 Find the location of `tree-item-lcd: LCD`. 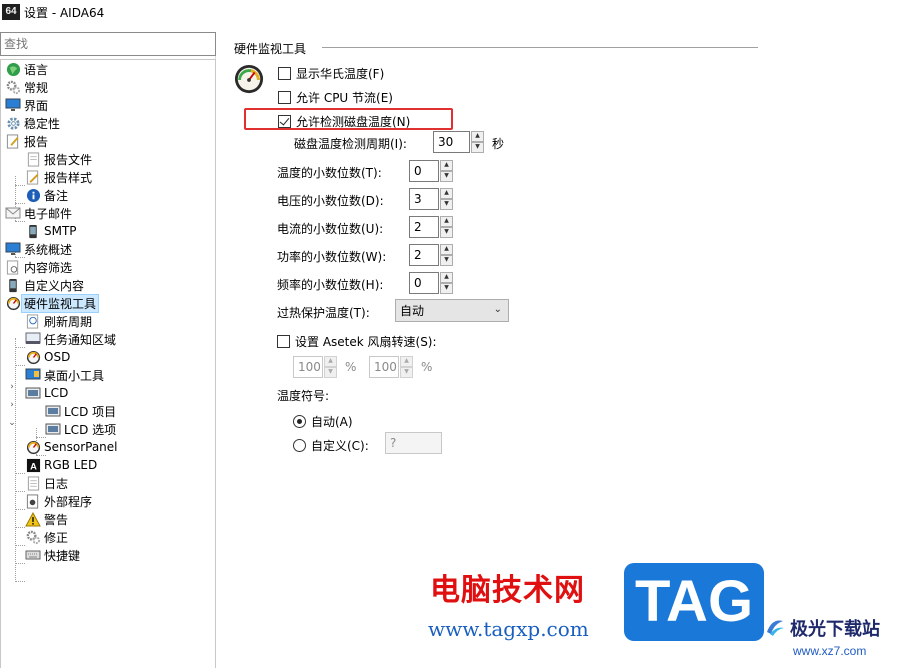

tree-item-lcd: LCD is located at coordinates (46, 393).